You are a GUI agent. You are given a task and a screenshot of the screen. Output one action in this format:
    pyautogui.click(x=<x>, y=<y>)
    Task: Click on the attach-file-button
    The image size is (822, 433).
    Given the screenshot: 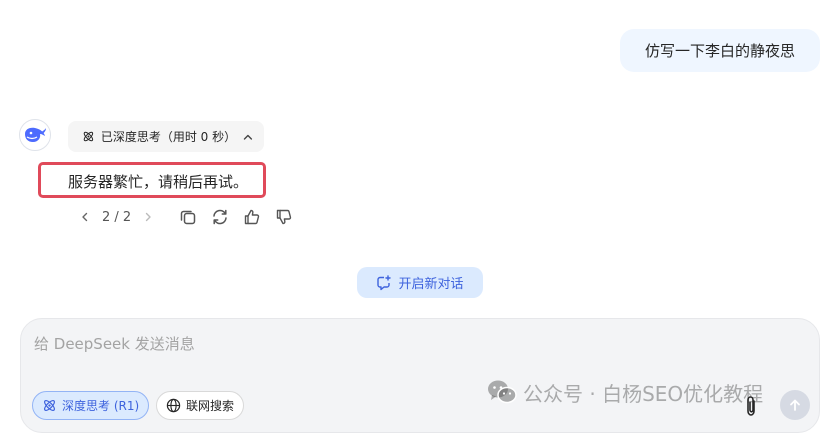 What is the action you would take?
    pyautogui.click(x=751, y=407)
    